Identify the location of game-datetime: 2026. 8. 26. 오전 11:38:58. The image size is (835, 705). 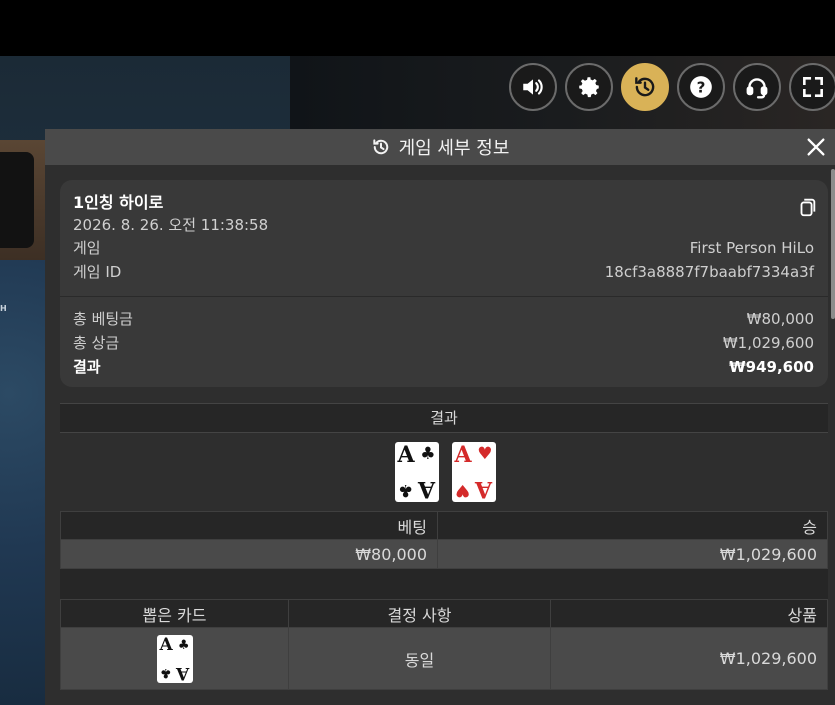
(171, 225).